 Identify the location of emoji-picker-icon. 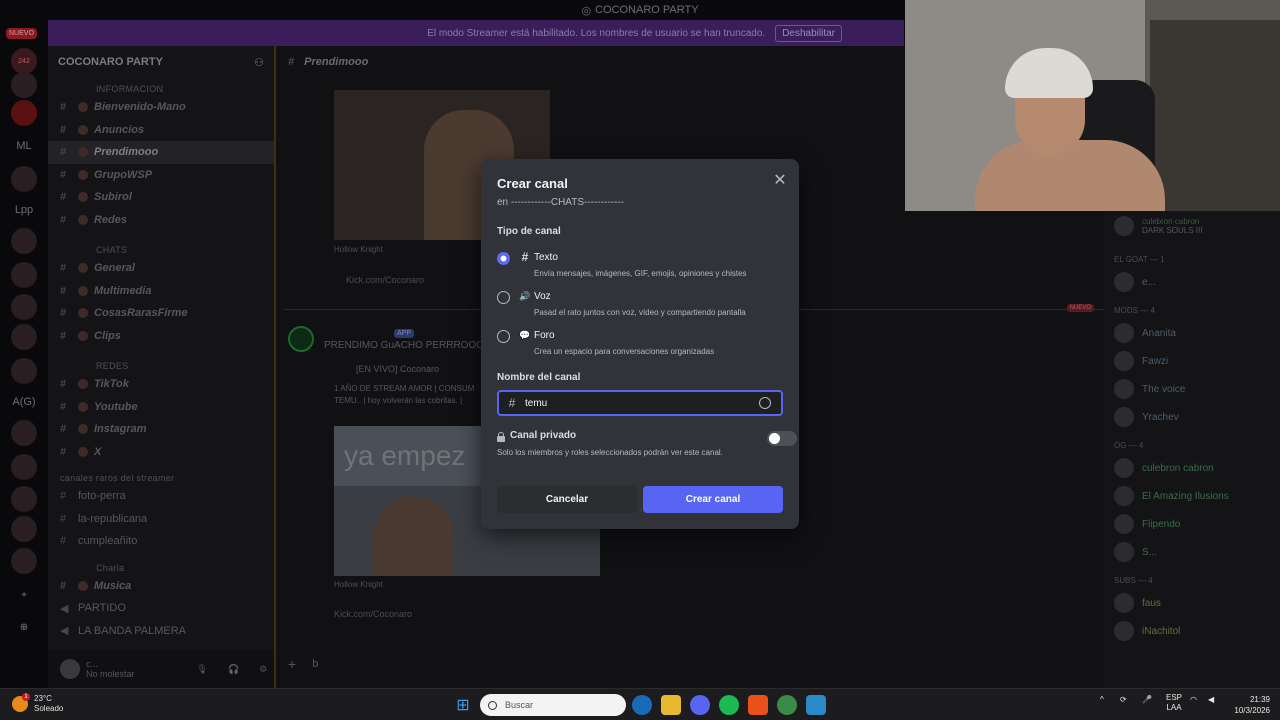
(765, 403).